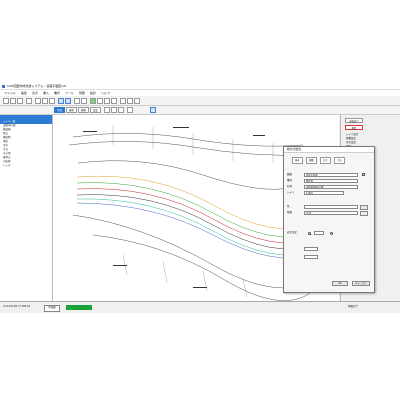 The image size is (400, 400). Describe the element at coordinates (123, 101) in the screenshot. I see `layer-icon` at that location.